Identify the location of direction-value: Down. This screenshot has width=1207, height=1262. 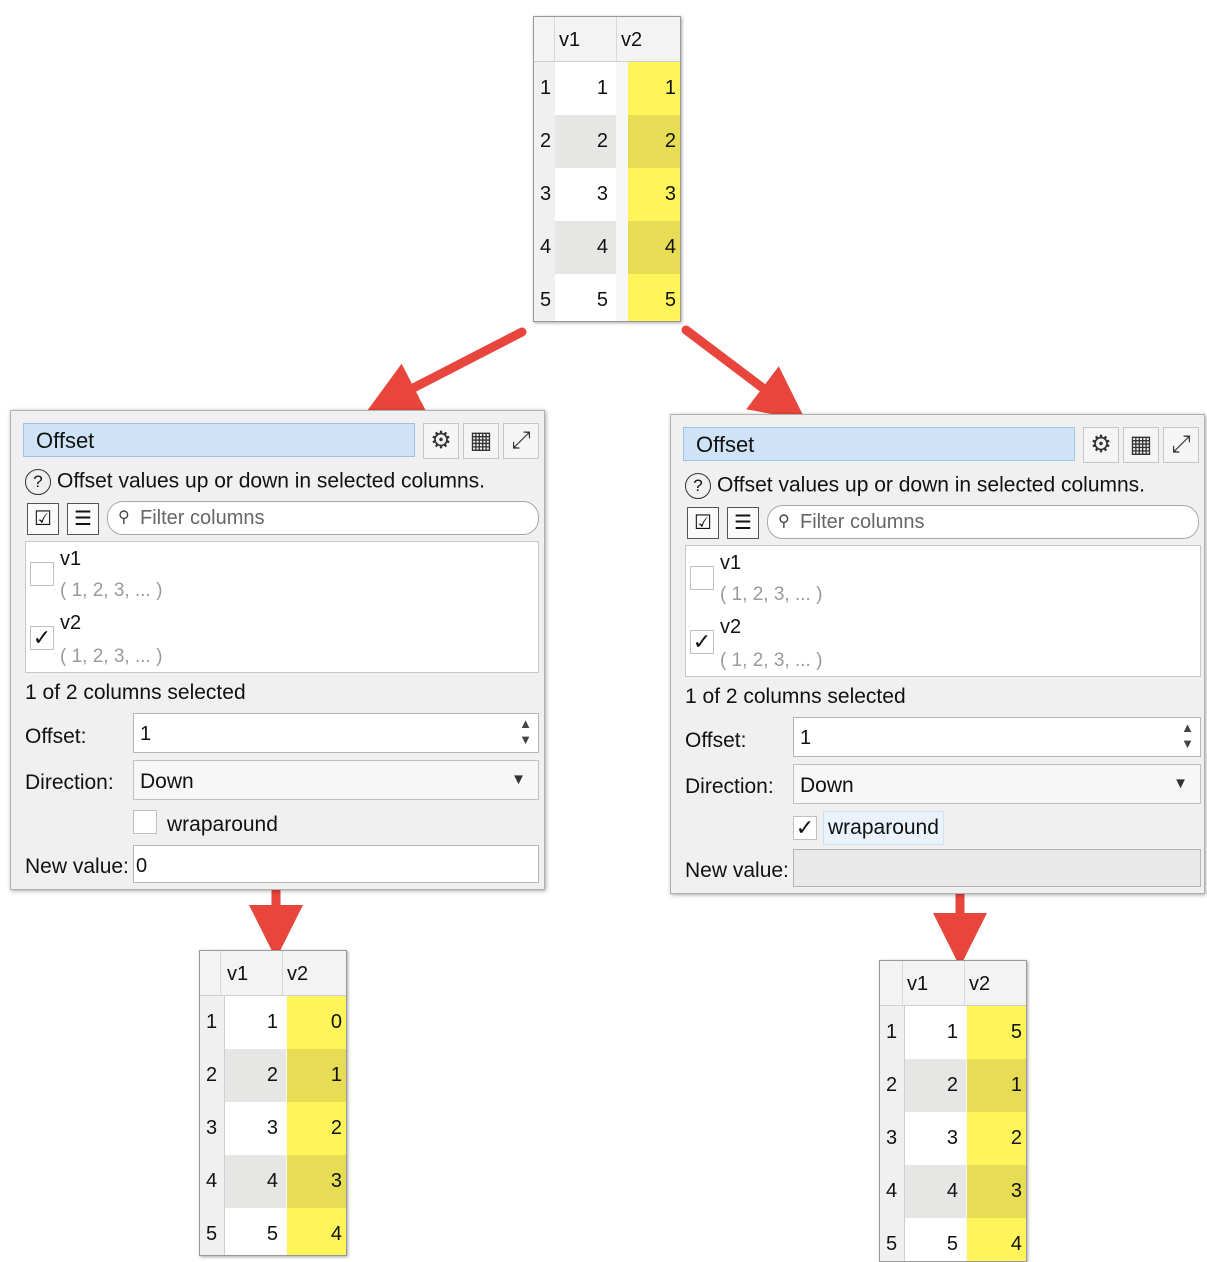
(167, 781).